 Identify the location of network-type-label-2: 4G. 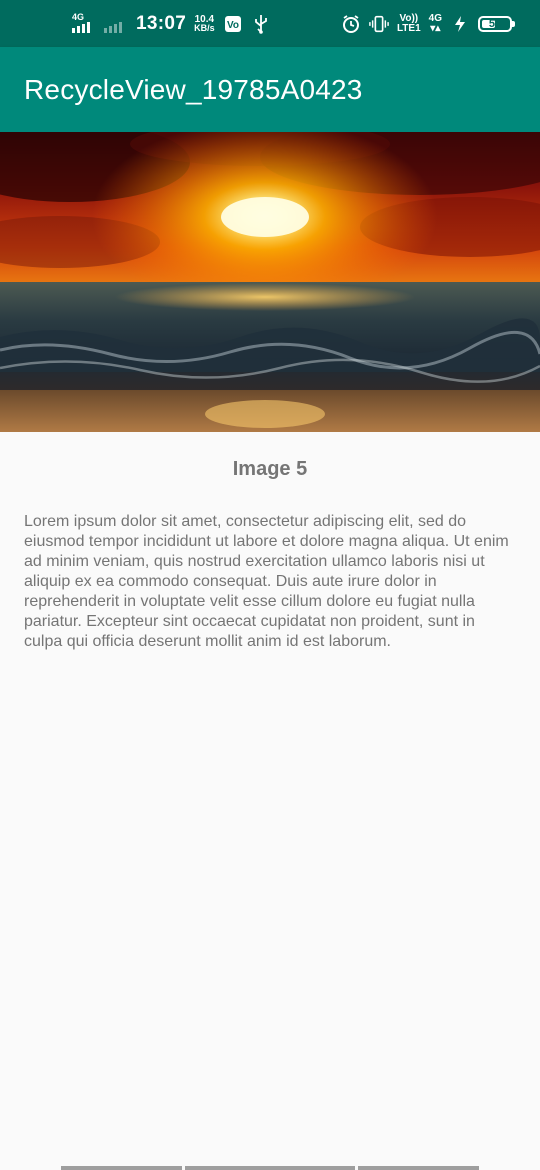
(435, 18).